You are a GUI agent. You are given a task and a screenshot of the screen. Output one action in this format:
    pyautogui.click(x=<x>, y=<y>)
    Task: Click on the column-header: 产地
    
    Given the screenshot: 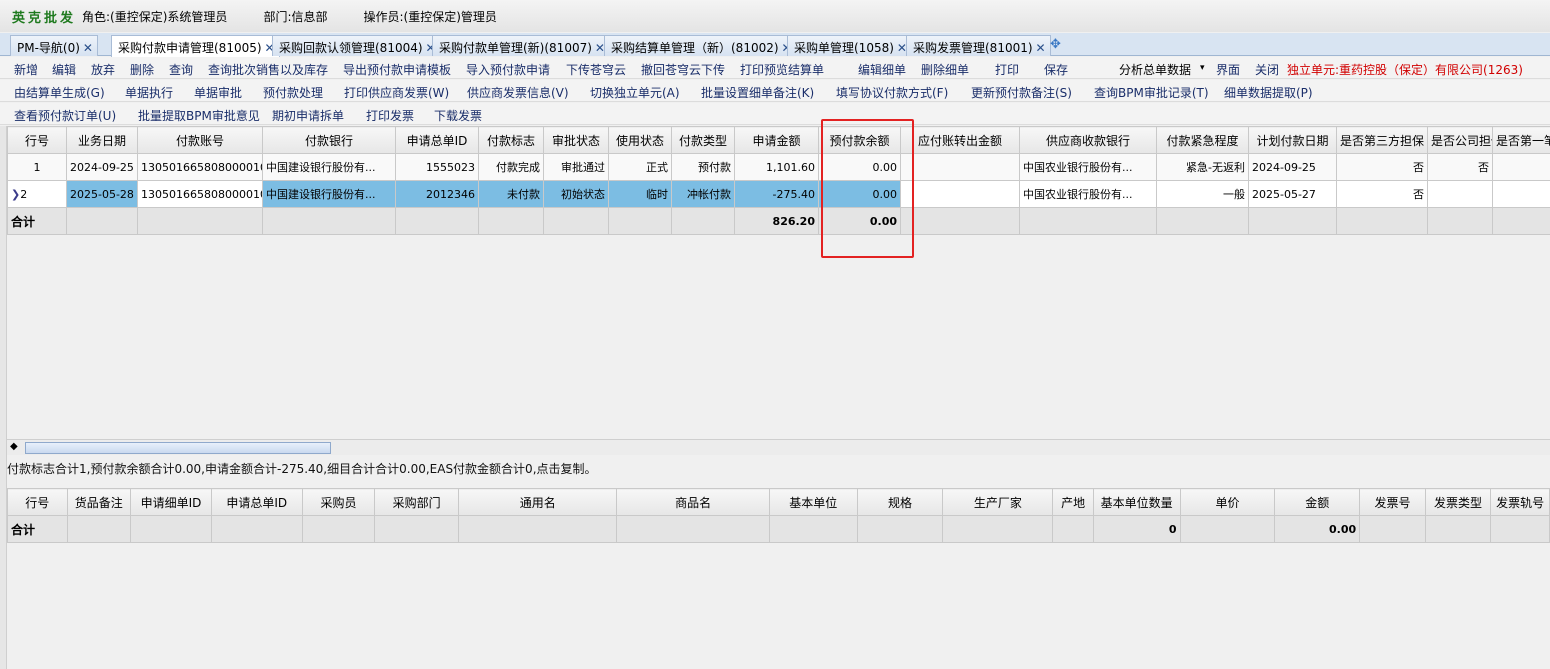 What is the action you would take?
    pyautogui.click(x=1073, y=502)
    